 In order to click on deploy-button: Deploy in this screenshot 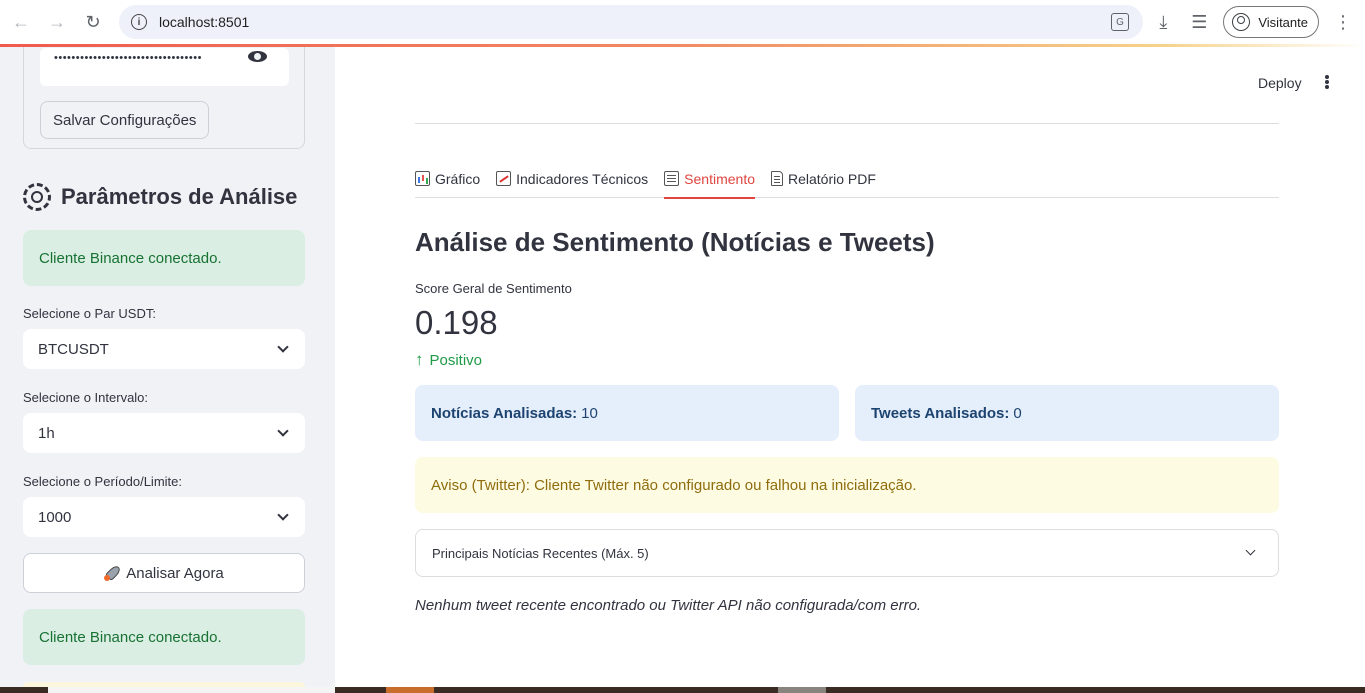, I will do `click(1280, 83)`.